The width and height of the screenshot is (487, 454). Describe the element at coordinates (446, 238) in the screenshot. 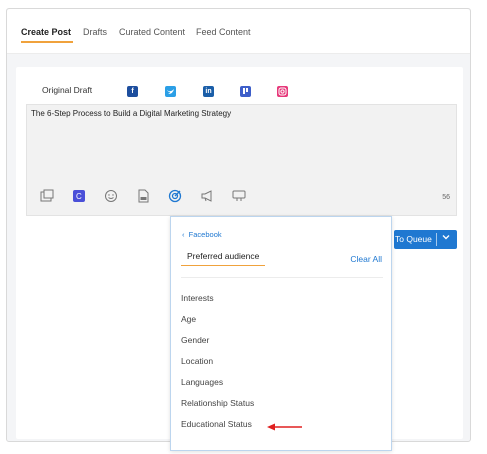

I see `chevron-down-icon` at that location.